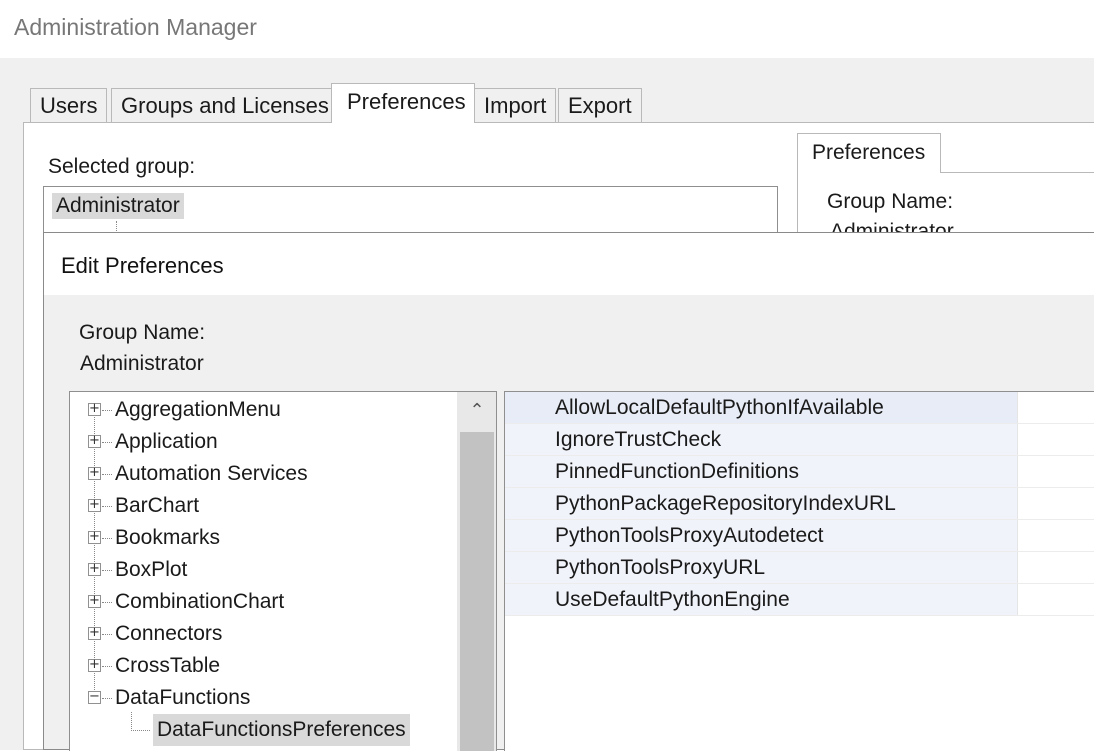 The height and width of the screenshot is (751, 1094). What do you see at coordinates (225, 105) in the screenshot?
I see `tab-groups-and-licenses: Groups and Licenses` at bounding box center [225, 105].